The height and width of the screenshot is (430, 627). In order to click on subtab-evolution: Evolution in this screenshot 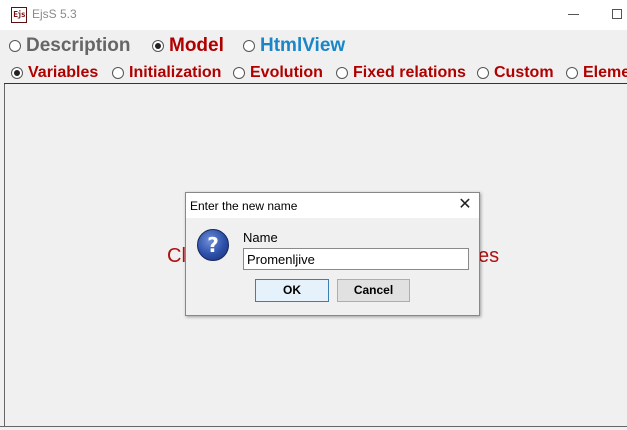, I will do `click(286, 73)`.